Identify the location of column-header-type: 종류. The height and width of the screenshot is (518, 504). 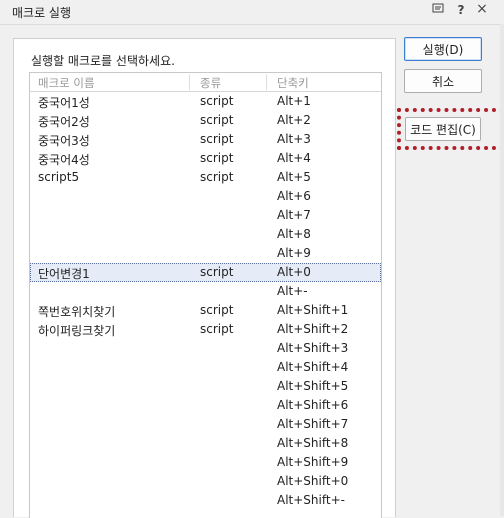
(210, 83).